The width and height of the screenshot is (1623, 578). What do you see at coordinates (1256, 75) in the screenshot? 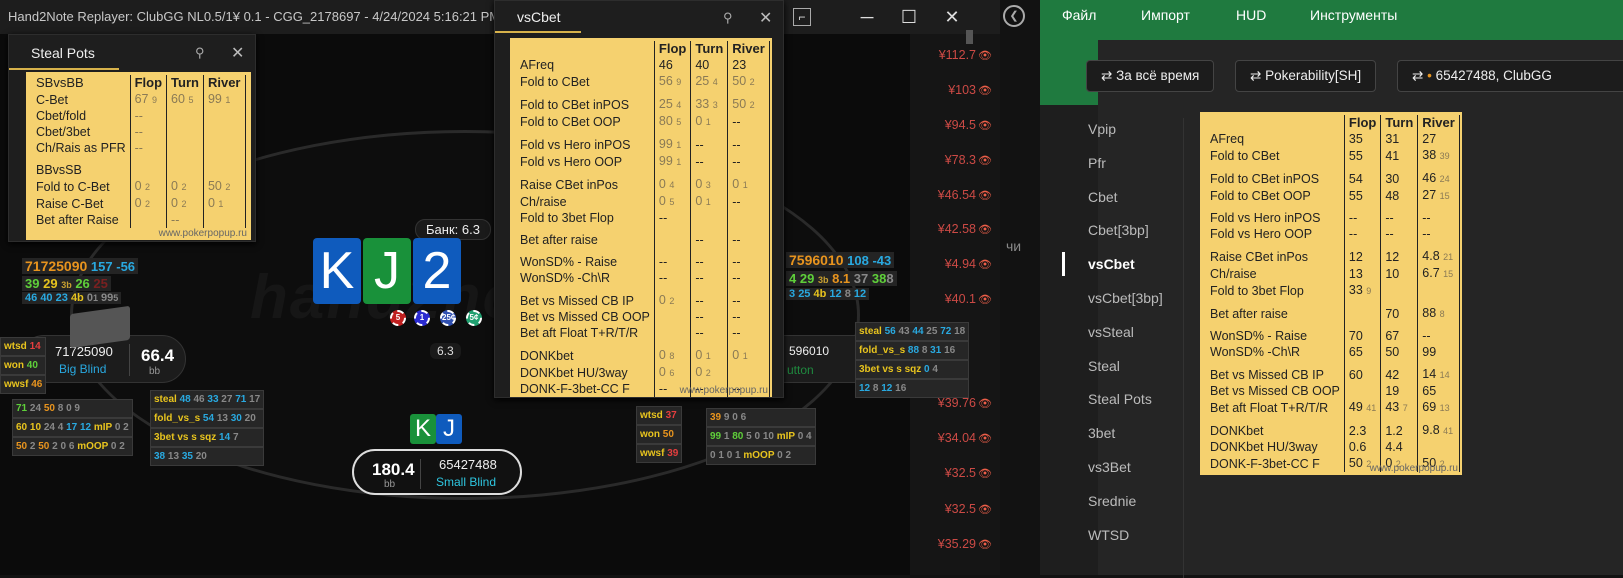
I see `swap-icon: ⇄` at bounding box center [1256, 75].